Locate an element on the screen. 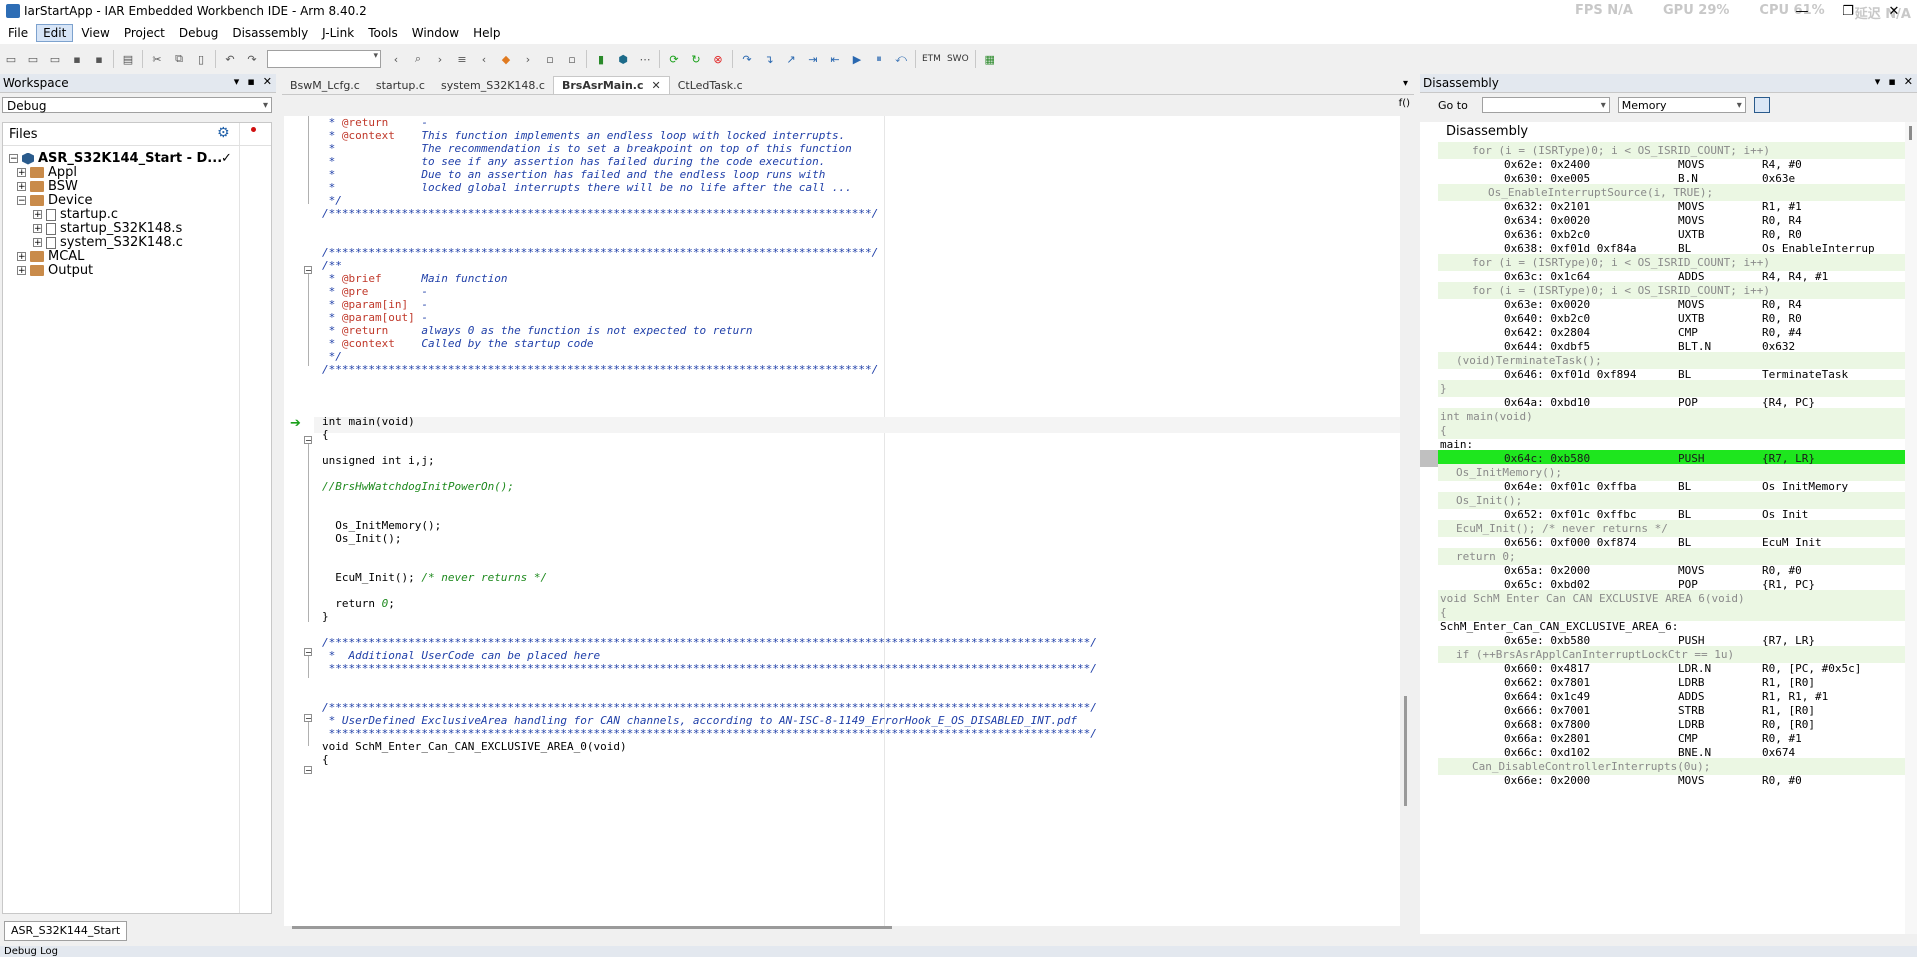 This screenshot has width=1917, height=957. compile-icon: ▮ is located at coordinates (601, 59).